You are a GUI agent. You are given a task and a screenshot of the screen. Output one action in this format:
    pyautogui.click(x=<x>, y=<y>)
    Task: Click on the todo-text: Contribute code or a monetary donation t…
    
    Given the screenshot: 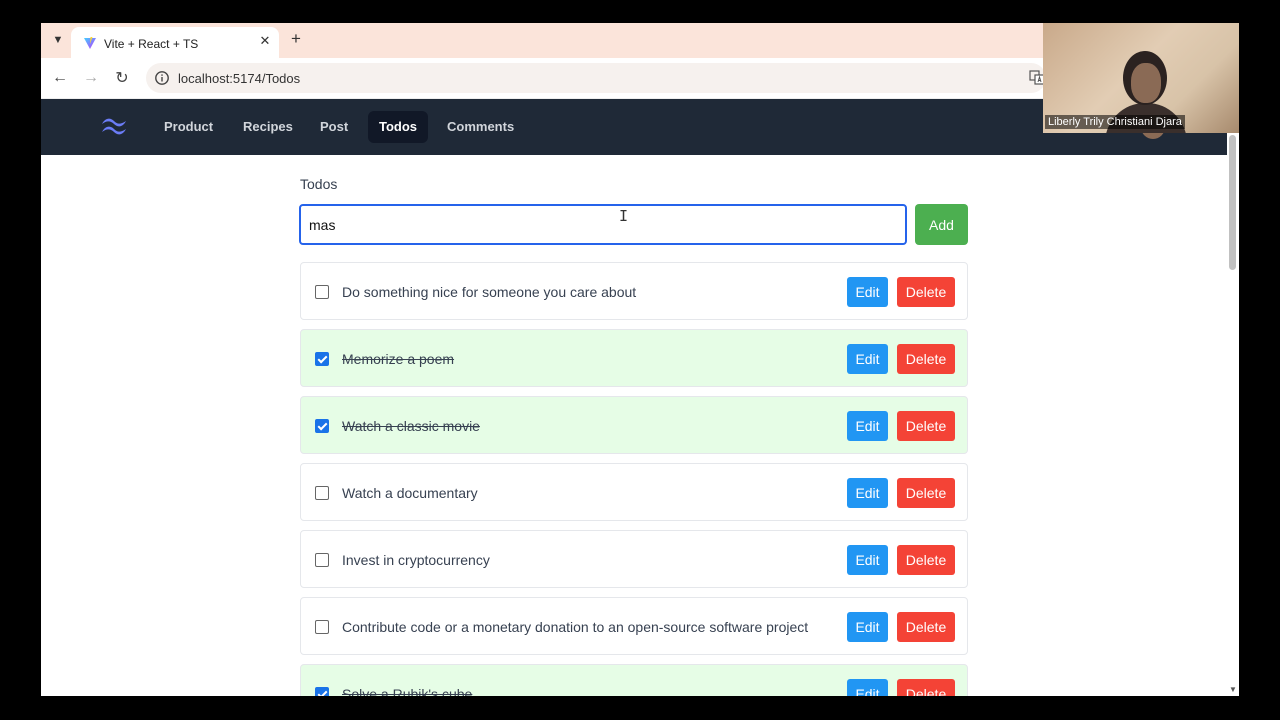 What is the action you would take?
    pyautogui.click(x=575, y=627)
    